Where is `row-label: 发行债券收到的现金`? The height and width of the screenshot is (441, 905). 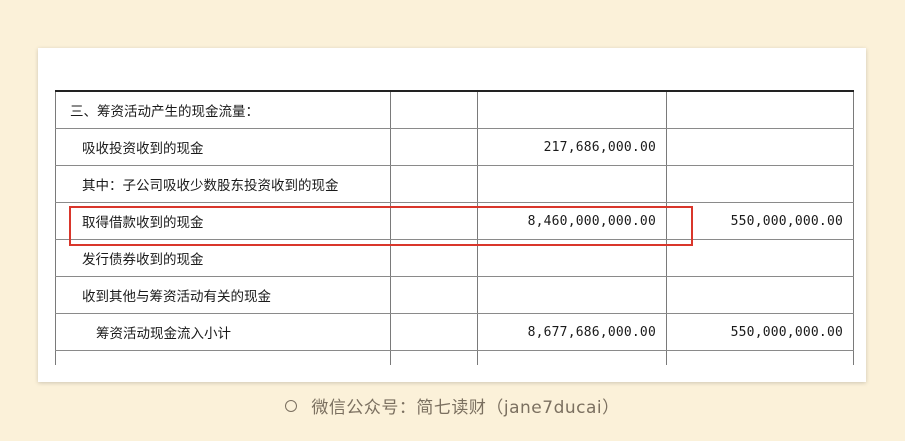 row-label: 发行债券收到的现金 is located at coordinates (223, 258).